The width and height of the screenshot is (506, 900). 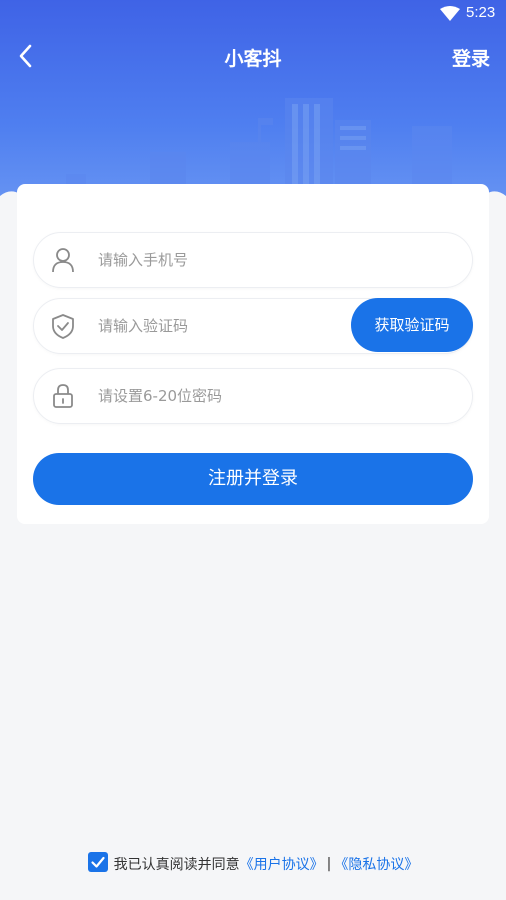 What do you see at coordinates (253, 59) in the screenshot?
I see `page-title: 小客抖` at bounding box center [253, 59].